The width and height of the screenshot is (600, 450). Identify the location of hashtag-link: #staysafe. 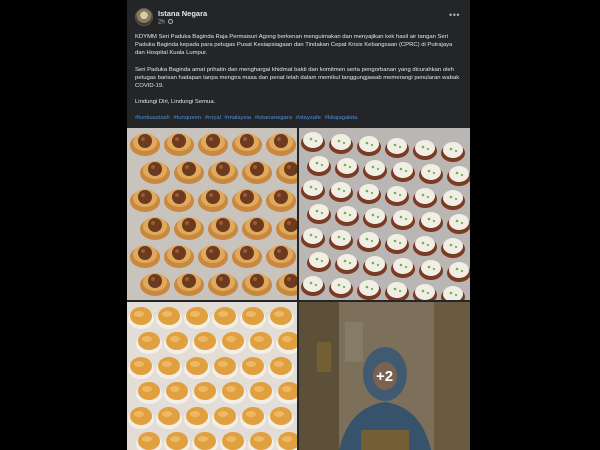
(308, 118).